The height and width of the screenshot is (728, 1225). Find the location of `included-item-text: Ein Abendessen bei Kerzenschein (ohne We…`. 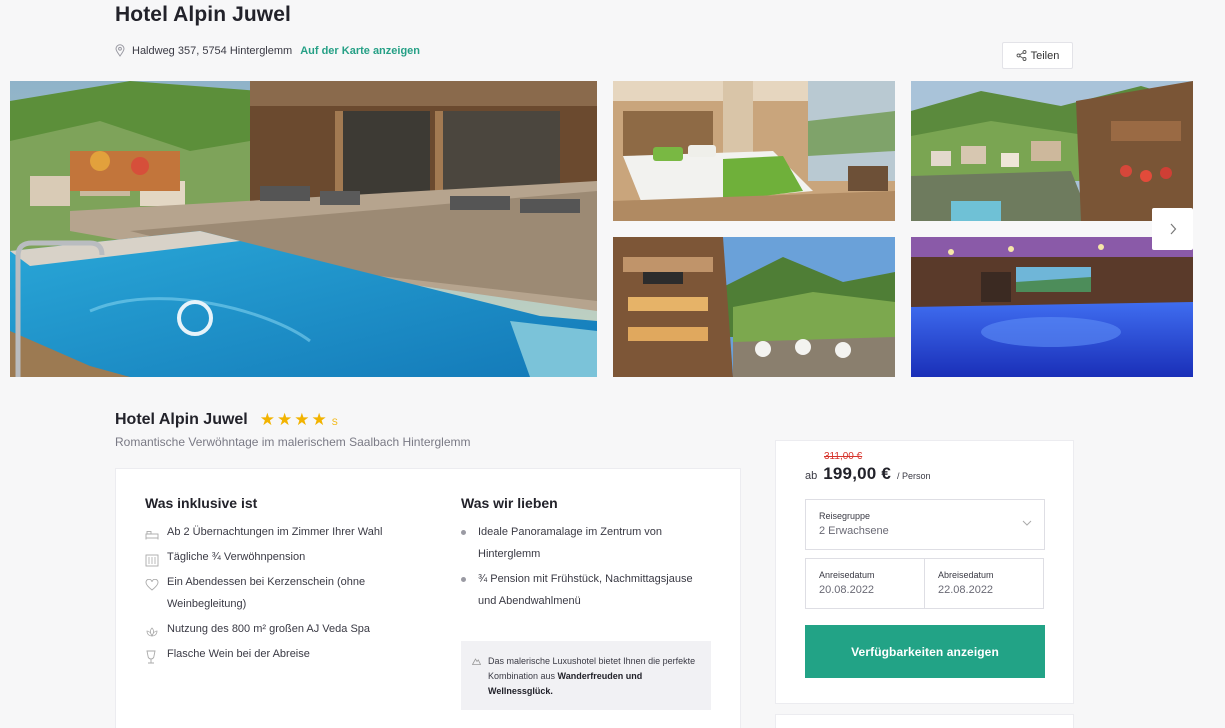

included-item-text: Ein Abendessen bei Kerzenschein (ohne We… is located at coordinates (266, 593).